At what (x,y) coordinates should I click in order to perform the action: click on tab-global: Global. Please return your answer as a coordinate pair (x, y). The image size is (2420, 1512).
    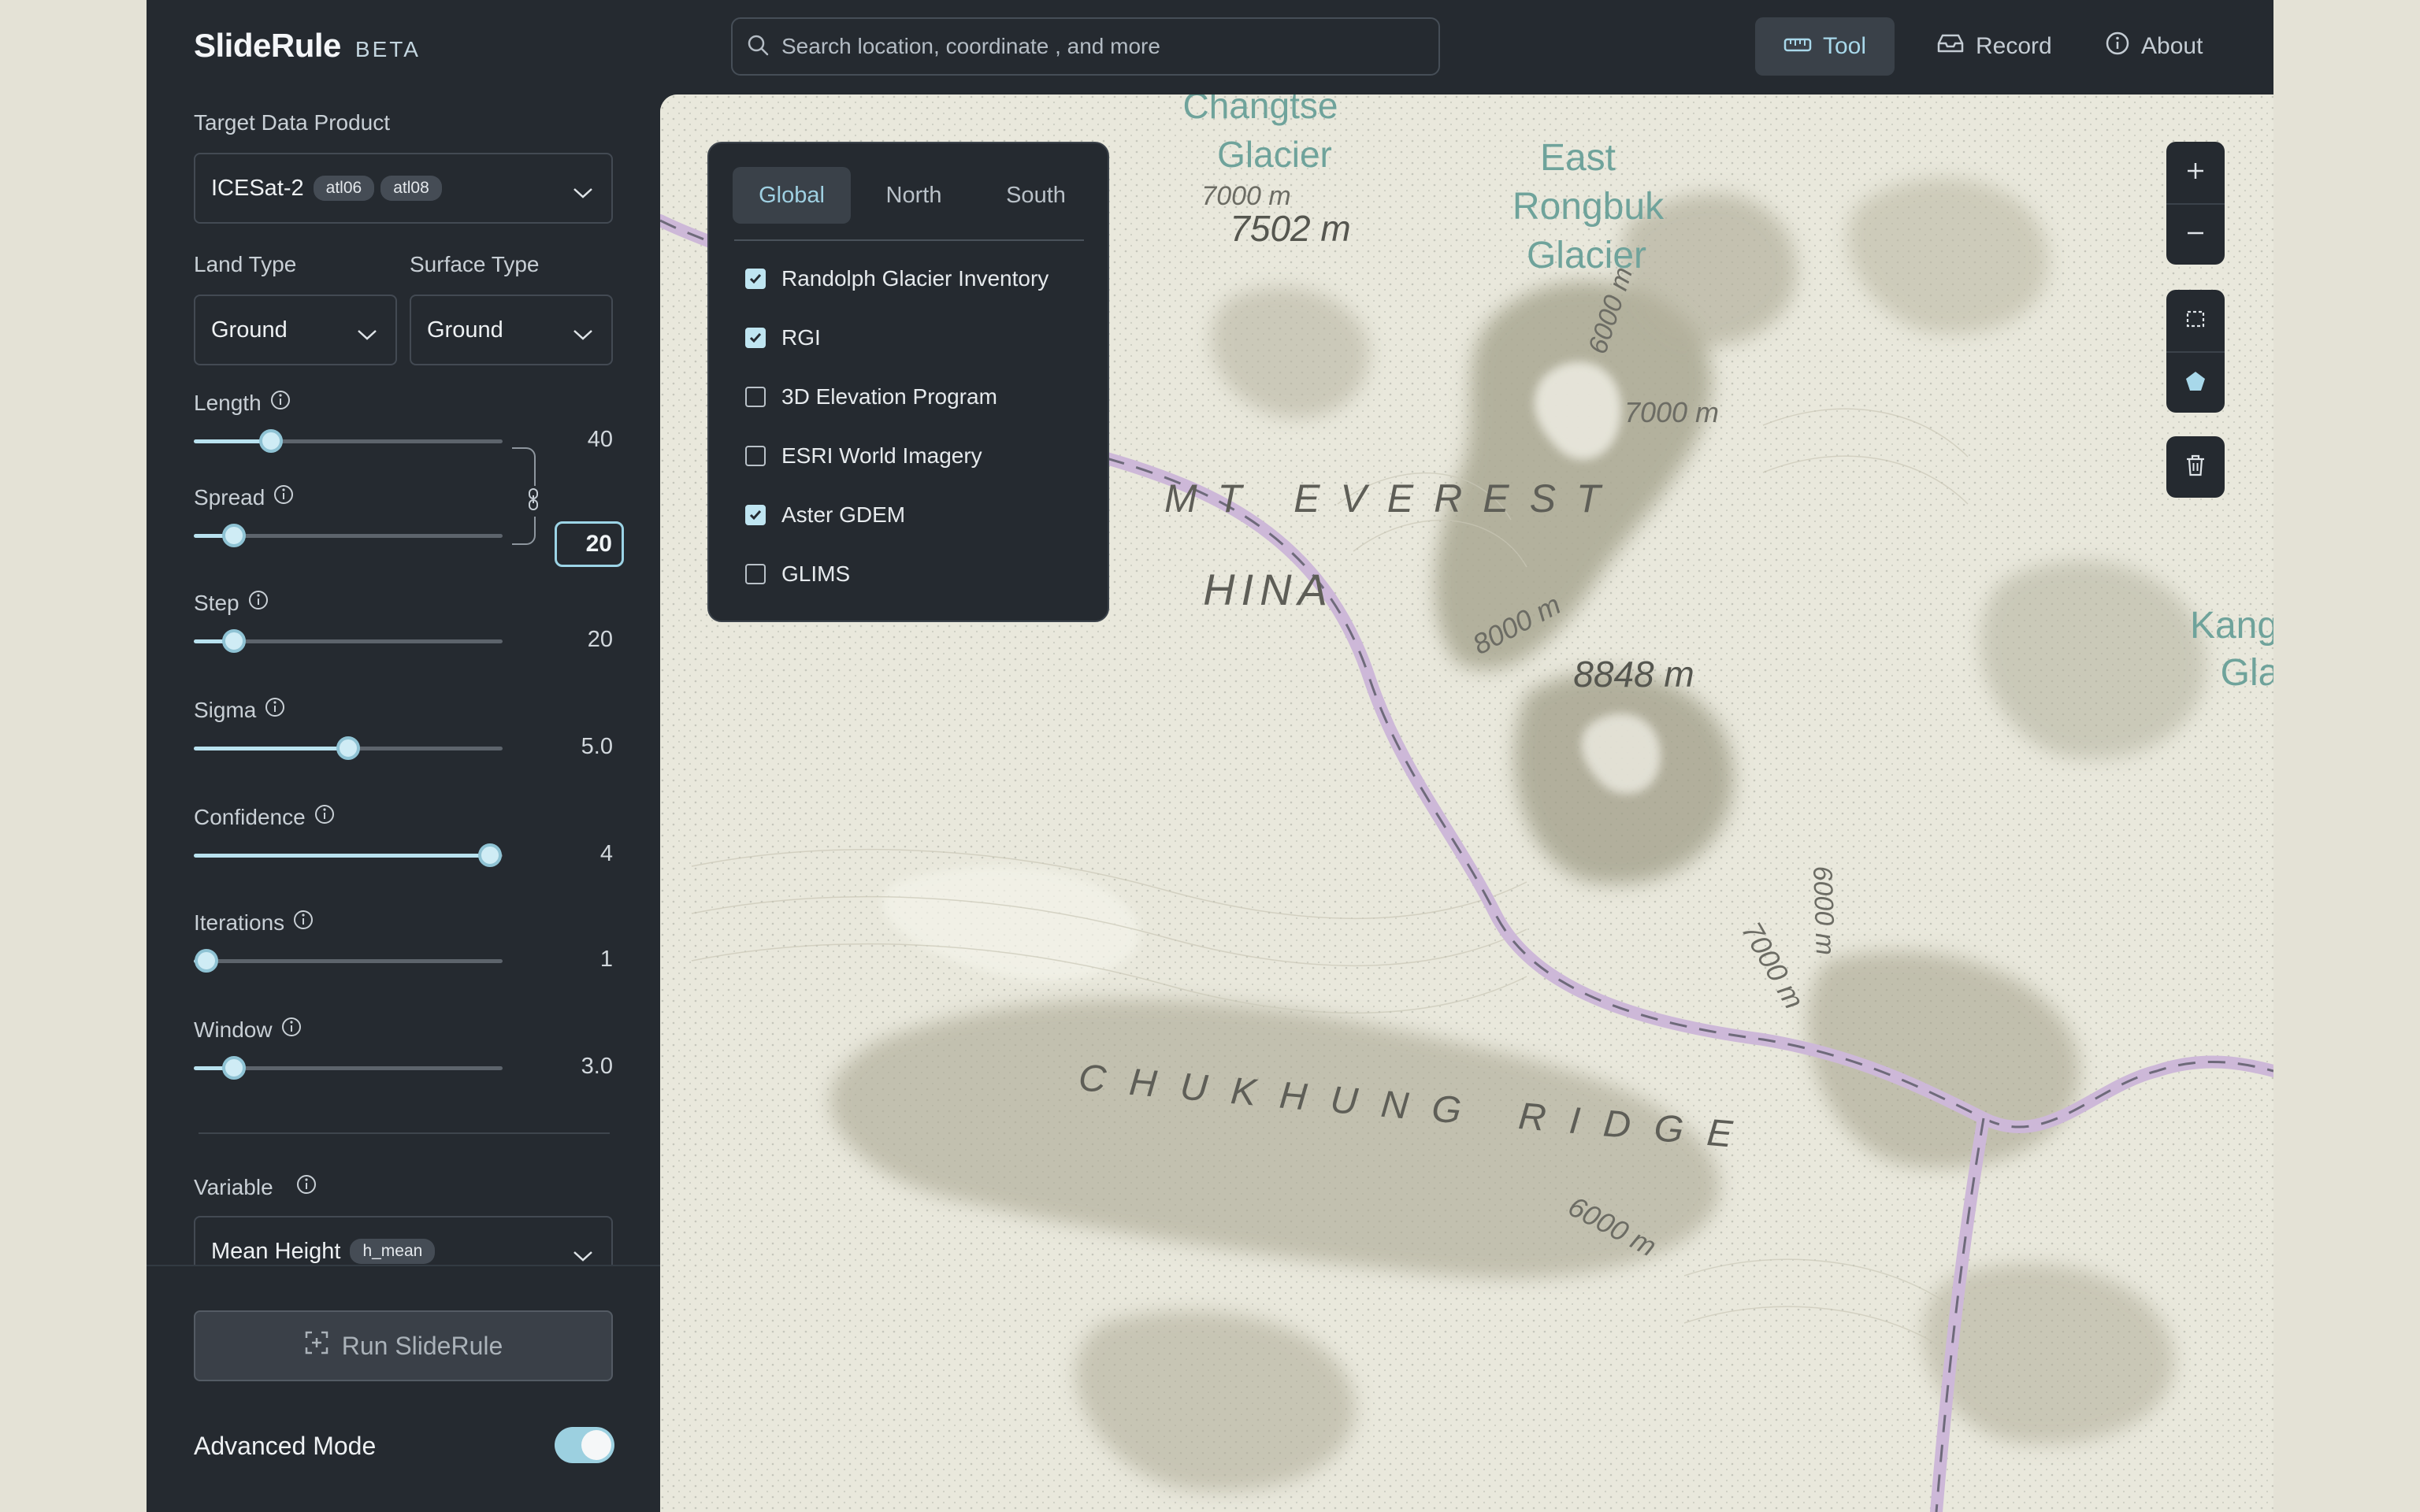
    Looking at the image, I should click on (792, 195).